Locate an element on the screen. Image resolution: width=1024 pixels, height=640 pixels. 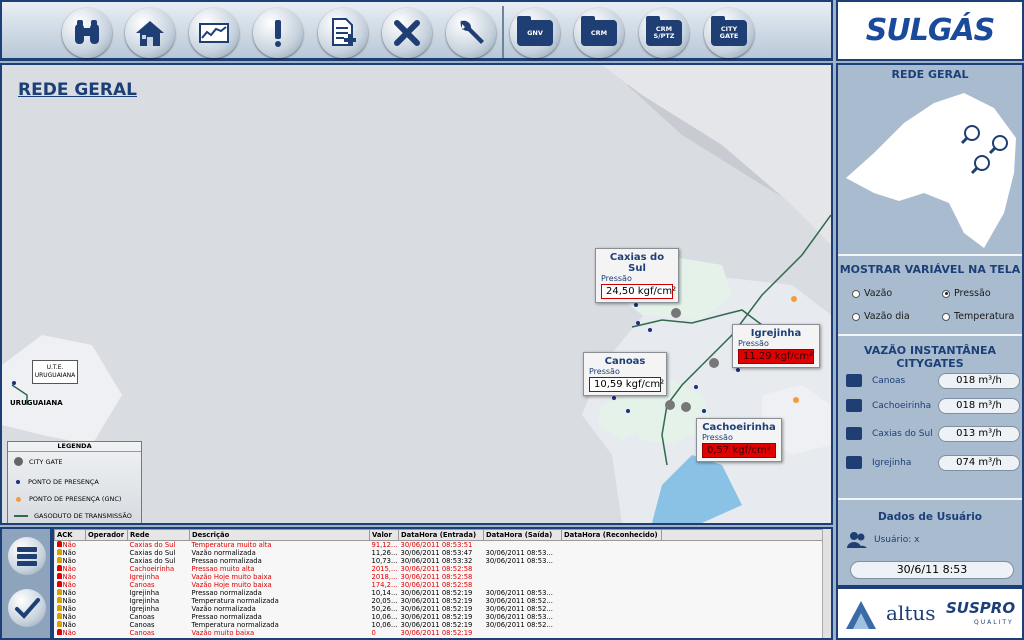
folder-icon: CRM S/PTZ is located at coordinates (664, 31).